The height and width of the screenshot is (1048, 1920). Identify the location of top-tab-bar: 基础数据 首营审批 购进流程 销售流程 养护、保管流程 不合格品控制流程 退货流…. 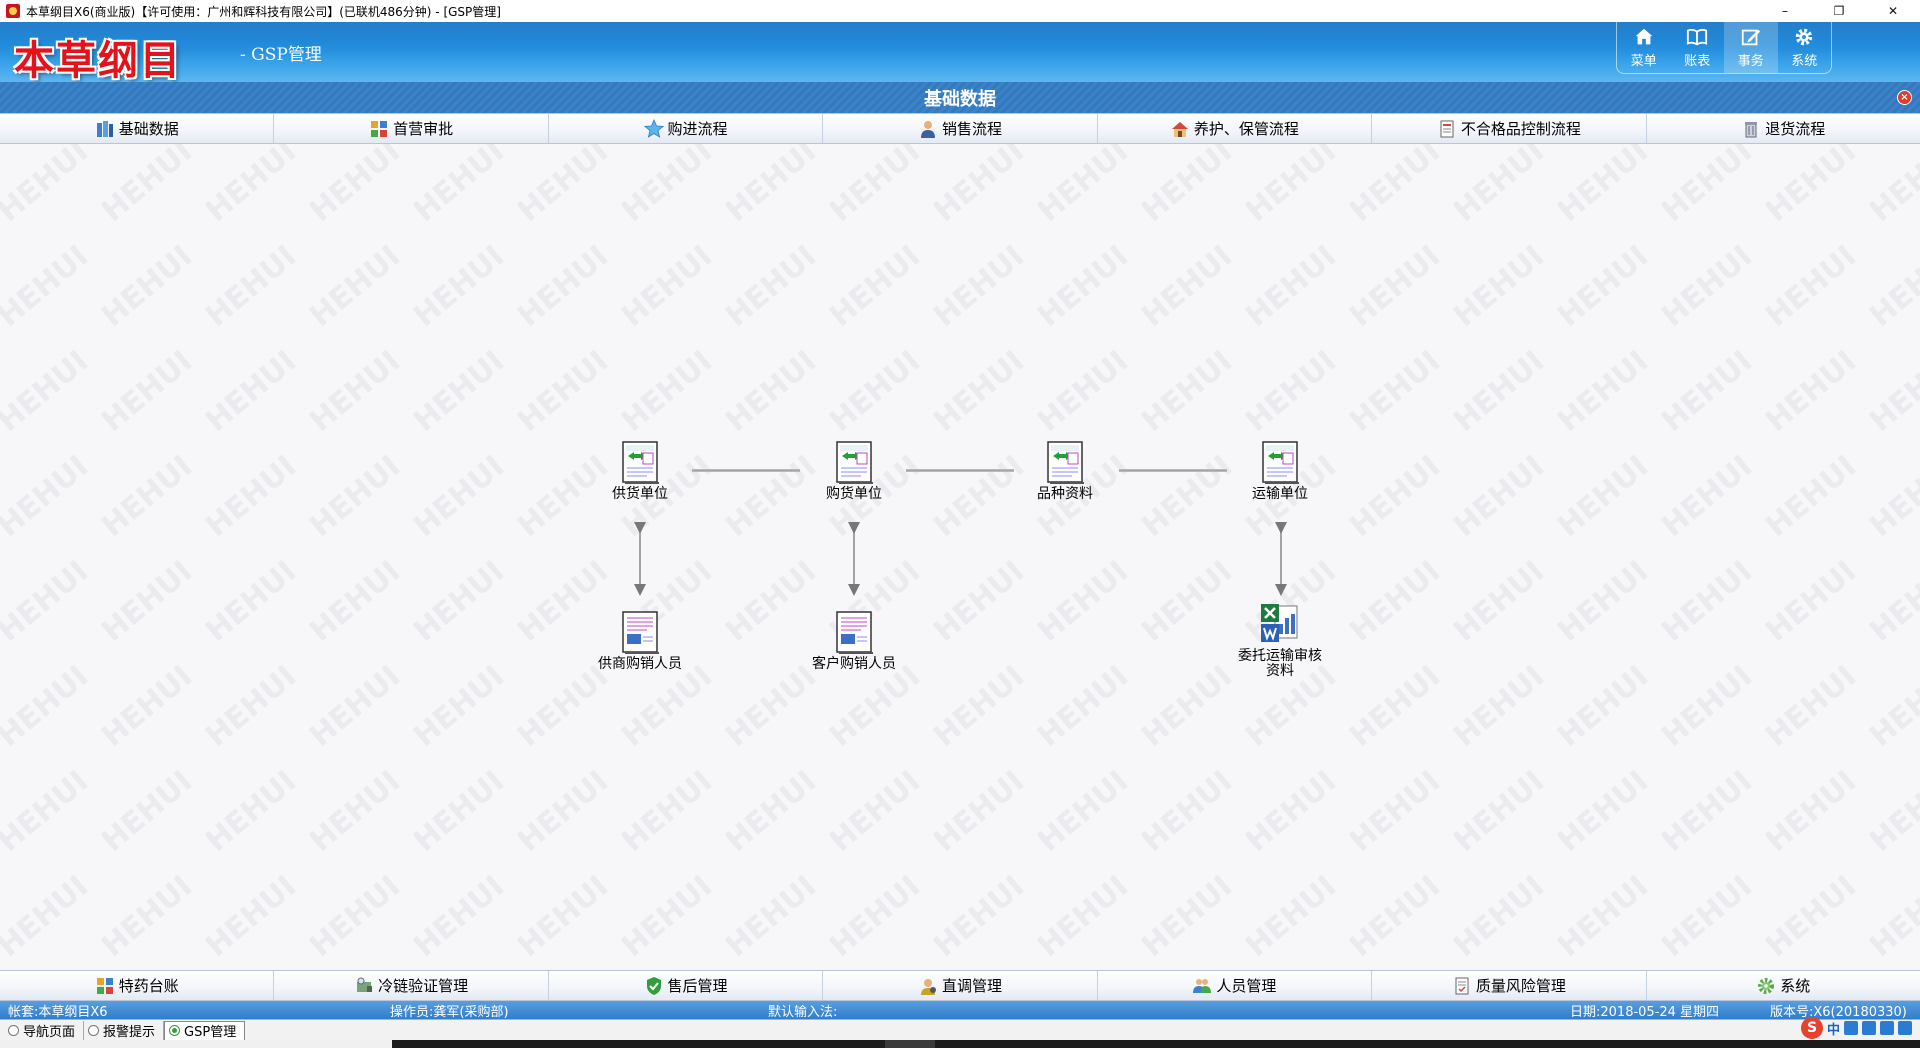
(960, 128).